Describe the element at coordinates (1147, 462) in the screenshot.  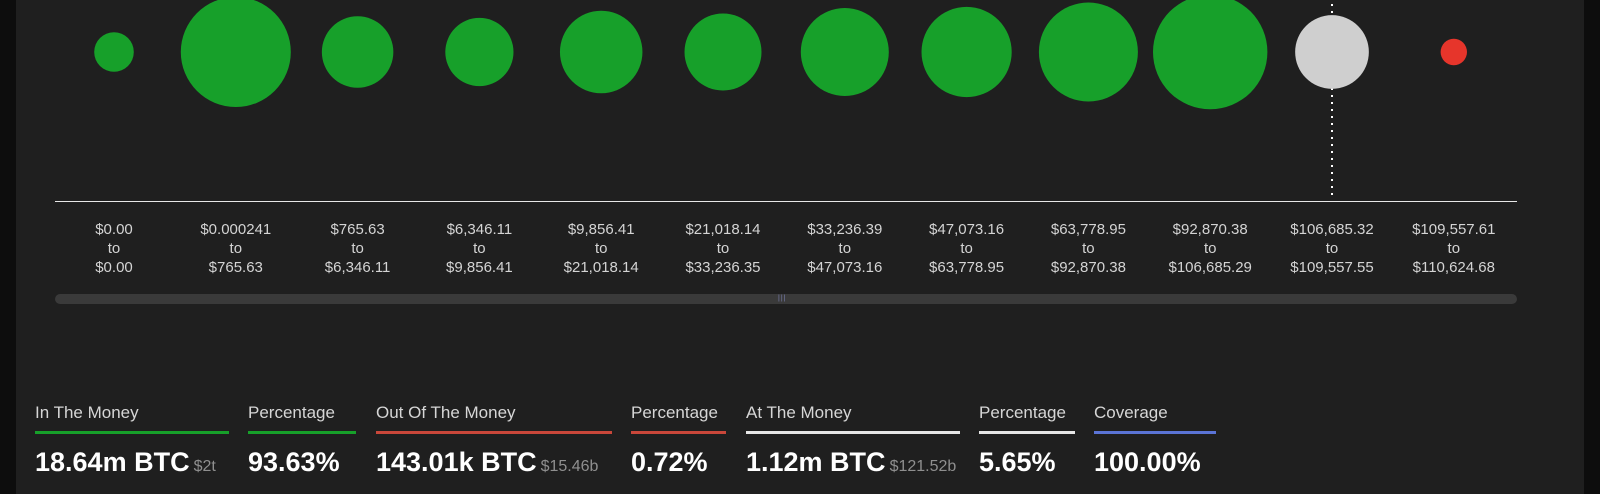
I see `stat-value: 100.00%` at that location.